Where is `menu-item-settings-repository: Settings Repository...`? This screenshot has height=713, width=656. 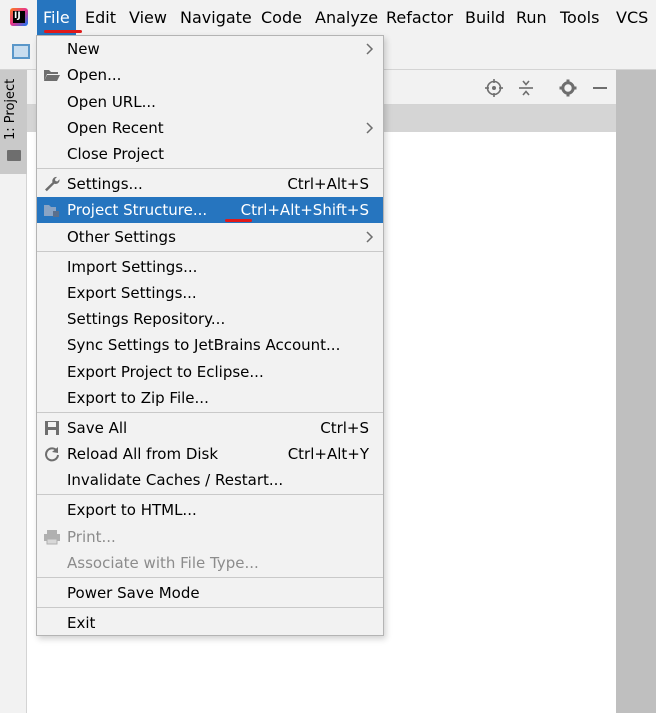
menu-item-settings-repository: Settings Repository... is located at coordinates (210, 319).